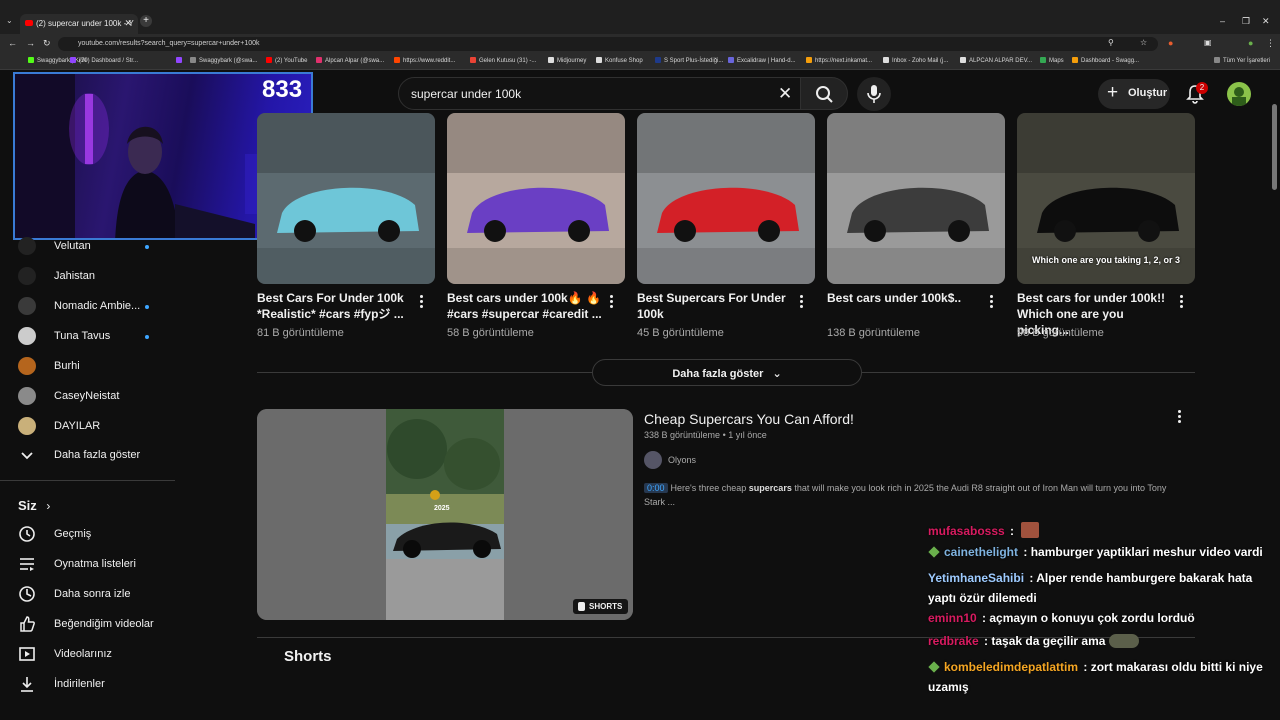  Describe the element at coordinates (874, 94) in the screenshot. I see `voice-search-button` at that location.